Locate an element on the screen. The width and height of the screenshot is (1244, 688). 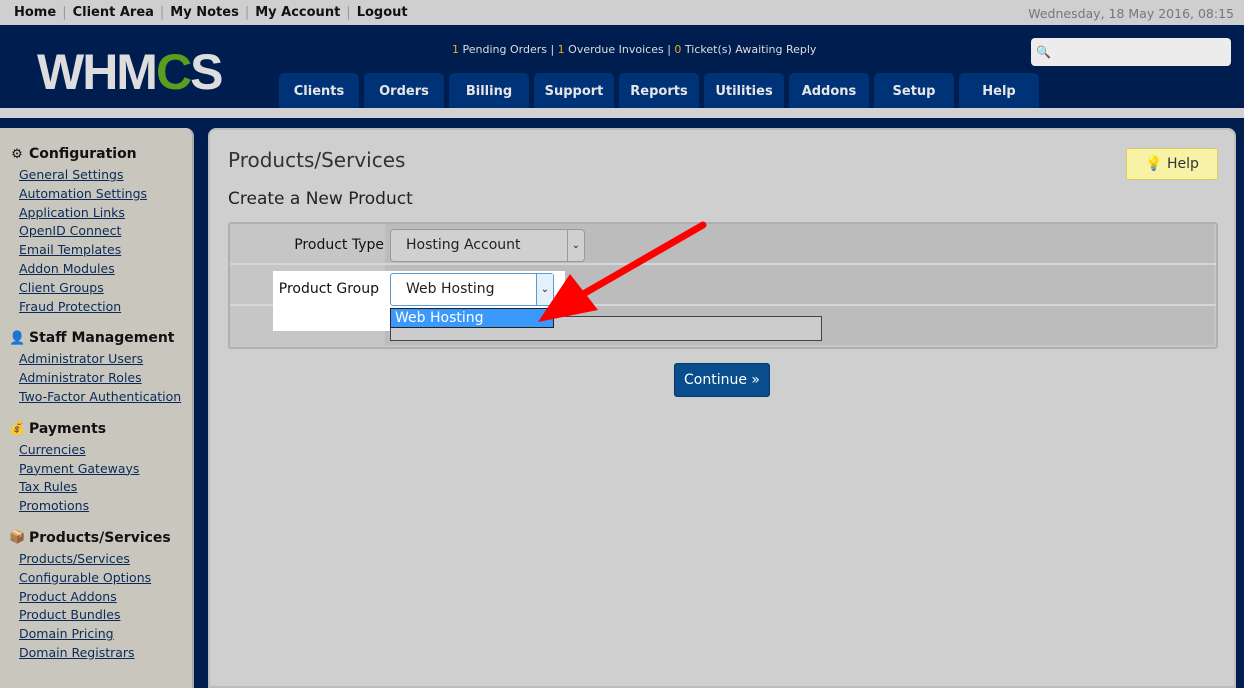
sidebar-link: Fraud Protection is located at coordinates (105, 307).